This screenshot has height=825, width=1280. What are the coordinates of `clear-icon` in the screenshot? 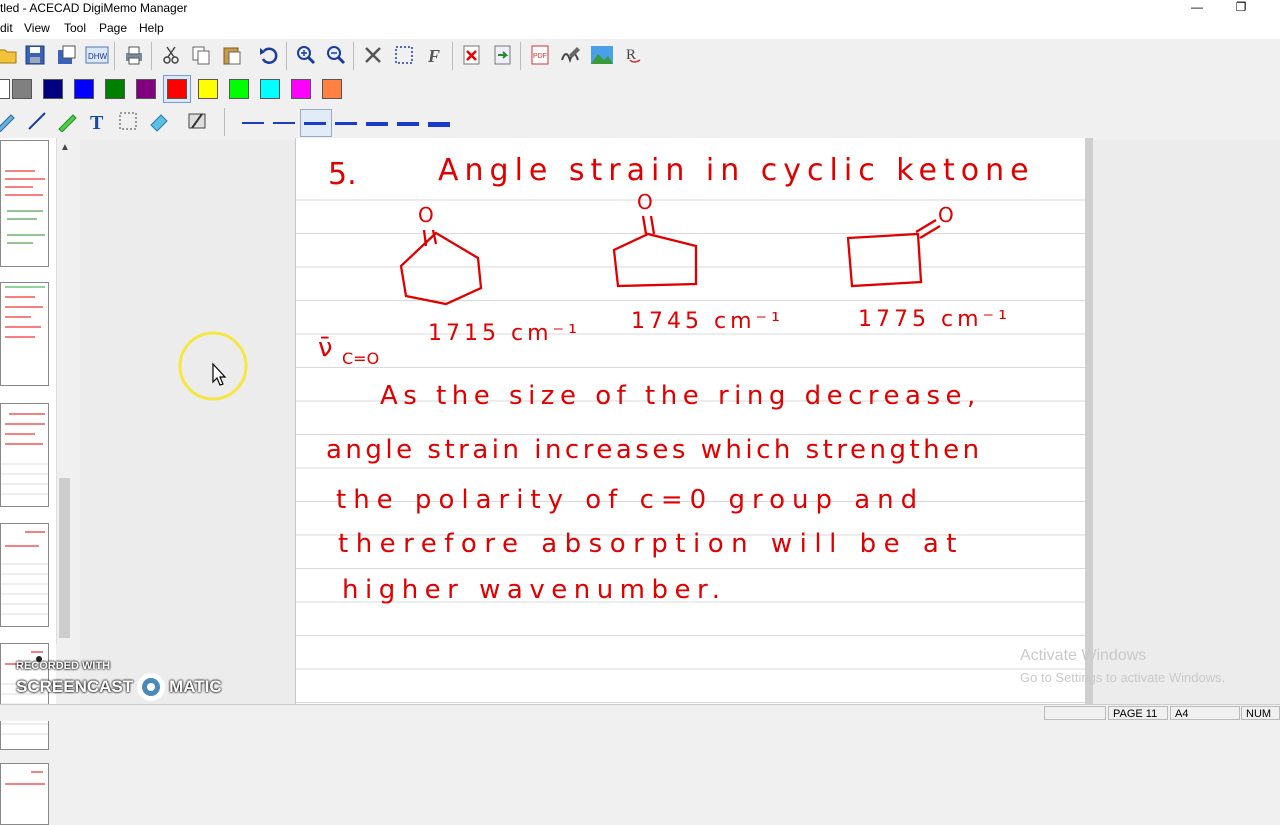 It's located at (197, 121).